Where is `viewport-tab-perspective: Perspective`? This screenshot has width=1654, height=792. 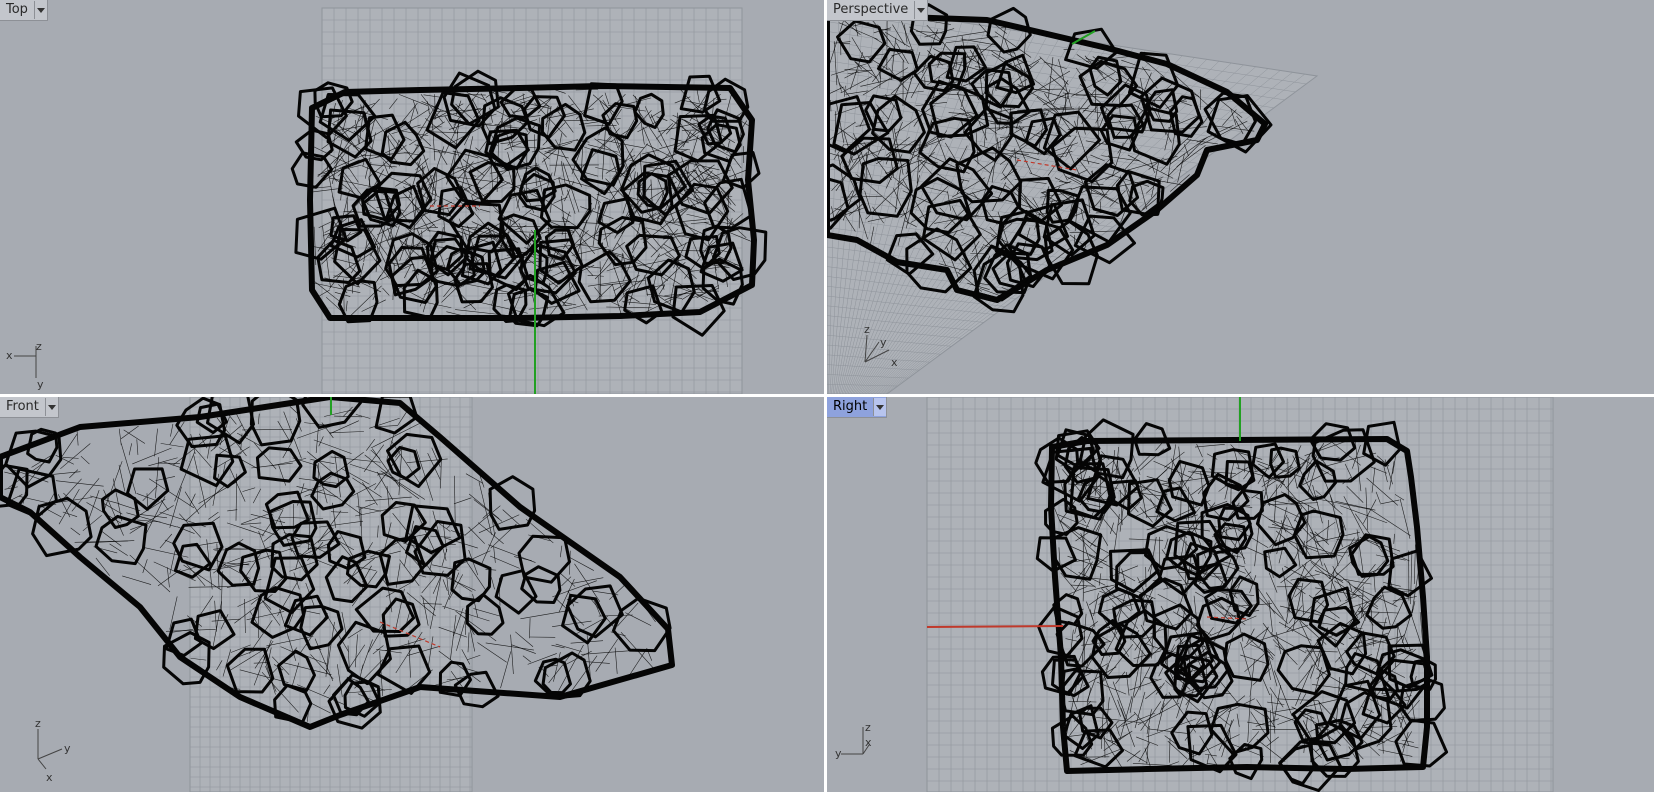
viewport-tab-perspective: Perspective is located at coordinates (878, 10).